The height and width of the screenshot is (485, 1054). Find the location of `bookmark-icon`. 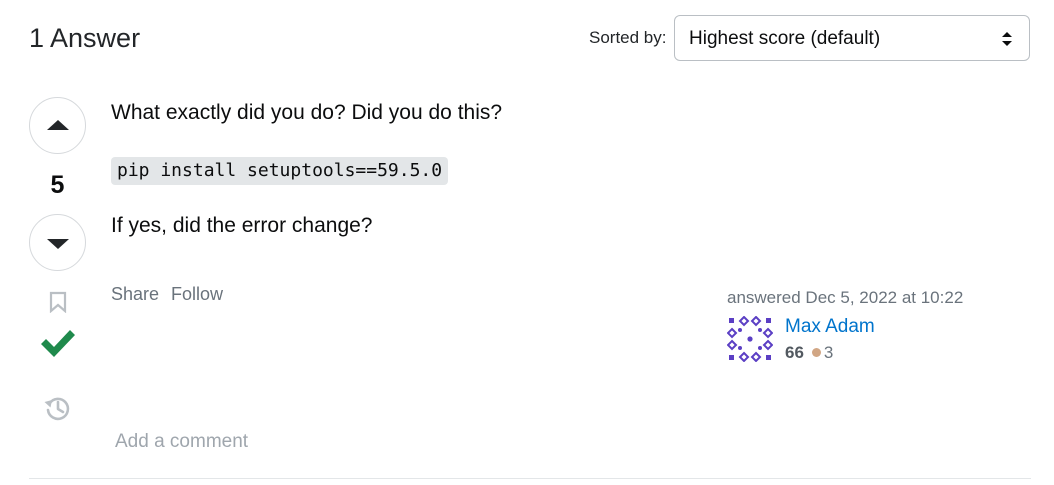

bookmark-icon is located at coordinates (58, 302).